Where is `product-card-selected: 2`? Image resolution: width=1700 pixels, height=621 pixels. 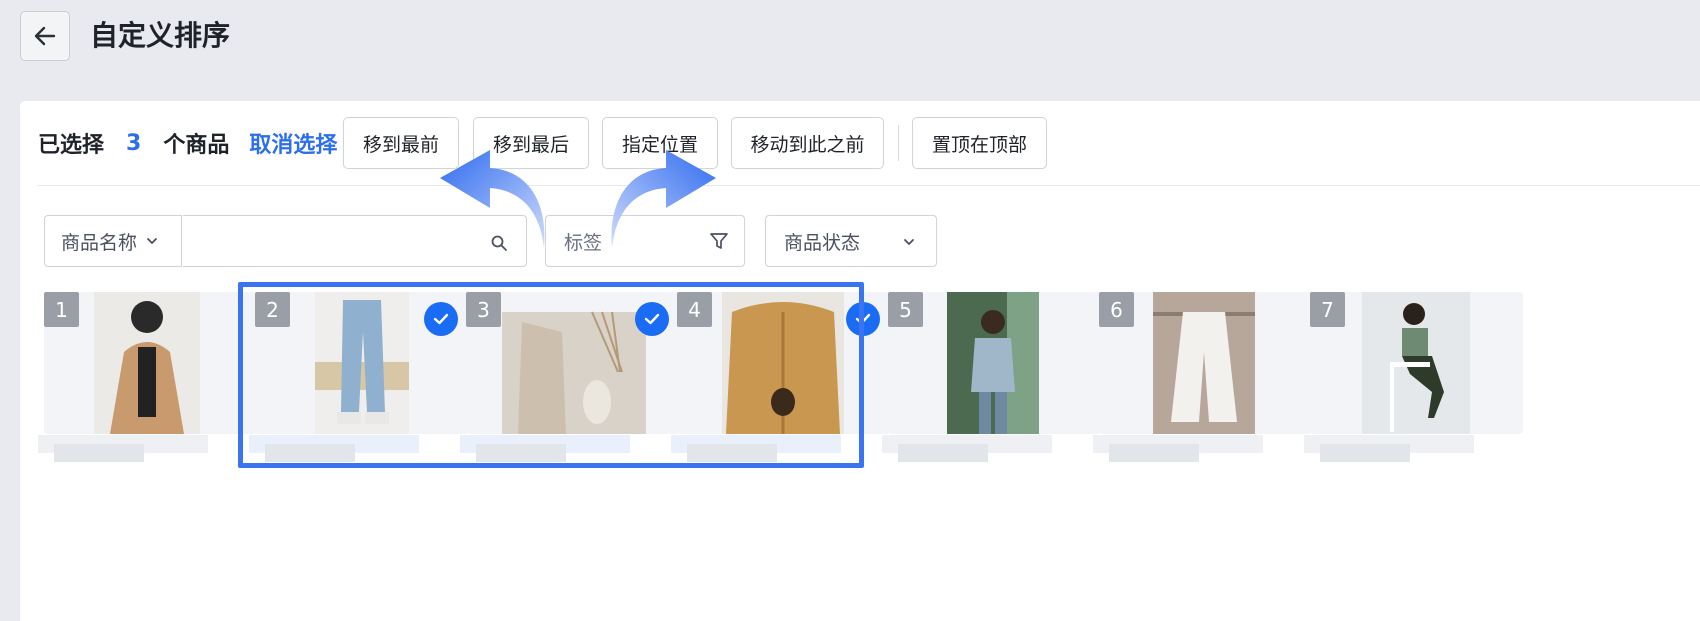 product-card-selected: 2 is located at coordinates (358, 379).